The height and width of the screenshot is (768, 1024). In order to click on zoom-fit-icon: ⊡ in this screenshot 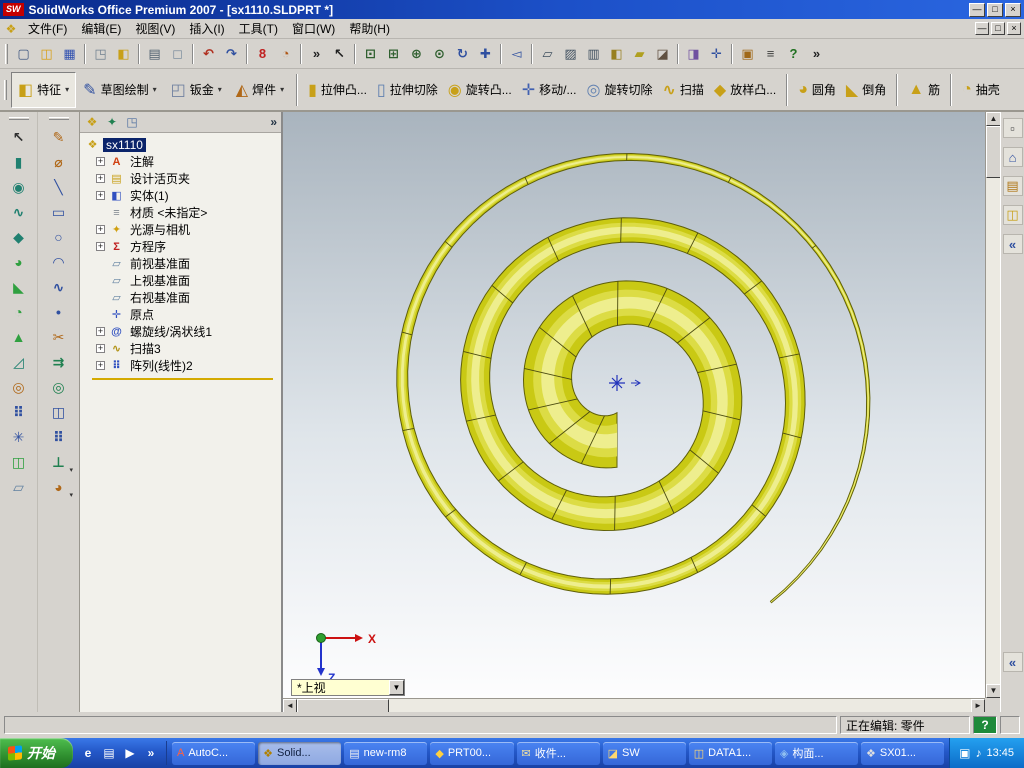, I will do `click(370, 53)`.